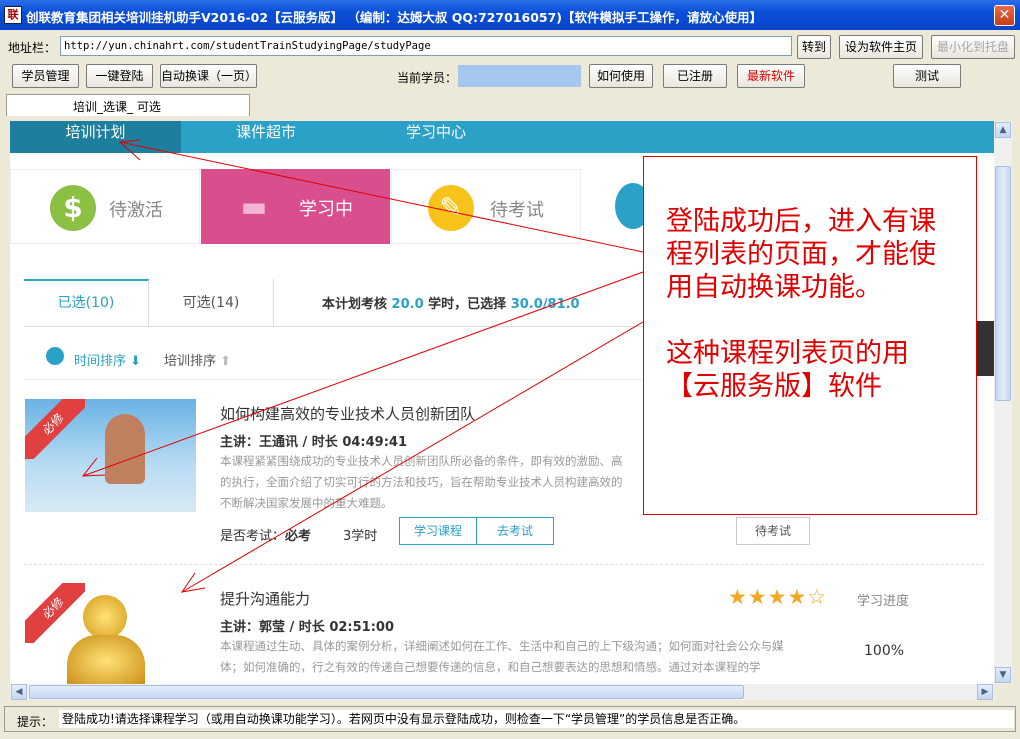  What do you see at coordinates (125, 449) in the screenshot?
I see `hands-figure` at bounding box center [125, 449].